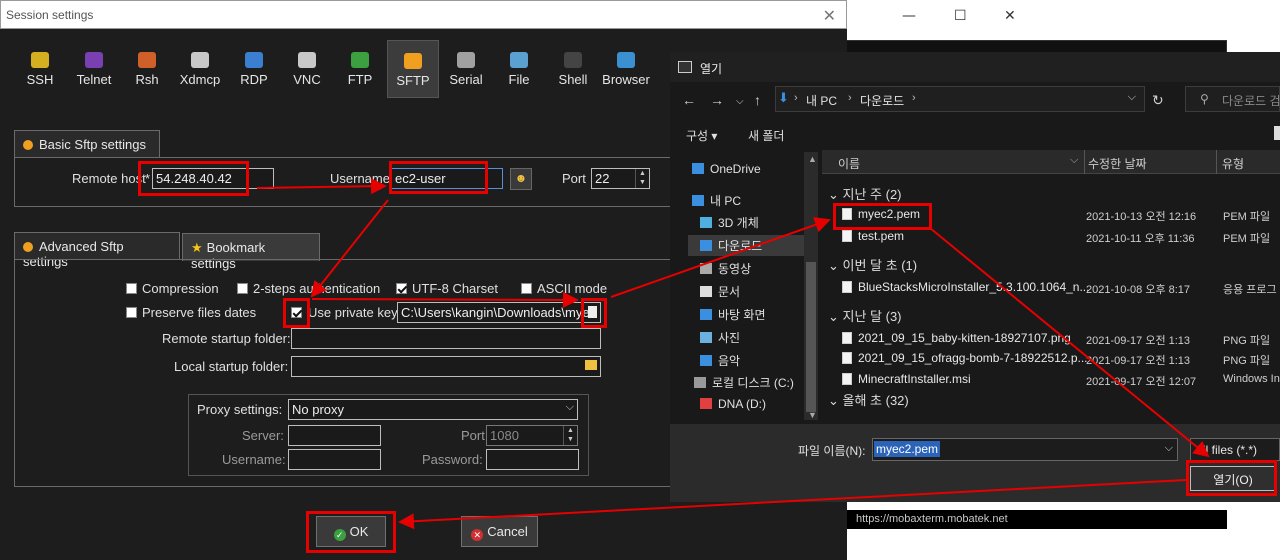 The height and width of the screenshot is (560, 1280). I want to click on ssh-icon, so click(40, 60).